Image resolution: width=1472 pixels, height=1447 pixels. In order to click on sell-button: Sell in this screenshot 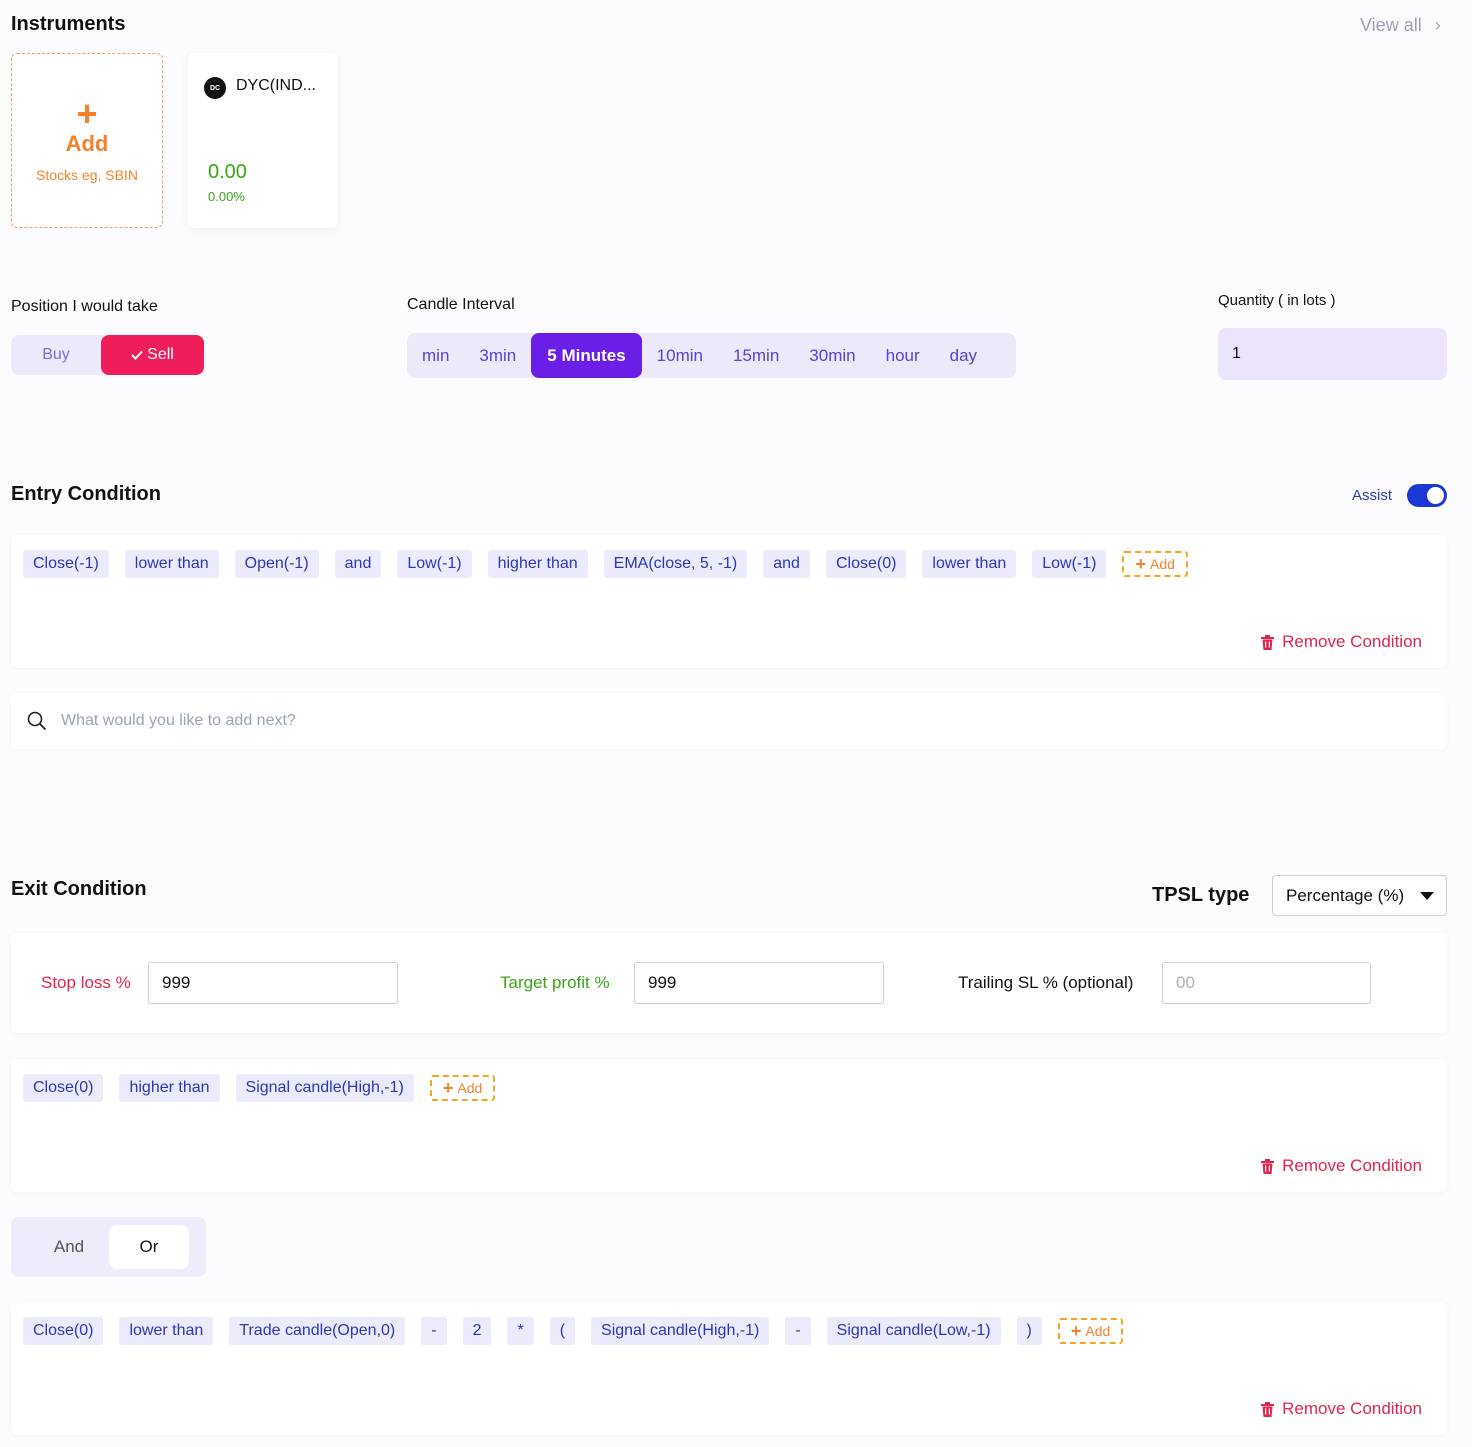, I will do `click(152, 355)`.